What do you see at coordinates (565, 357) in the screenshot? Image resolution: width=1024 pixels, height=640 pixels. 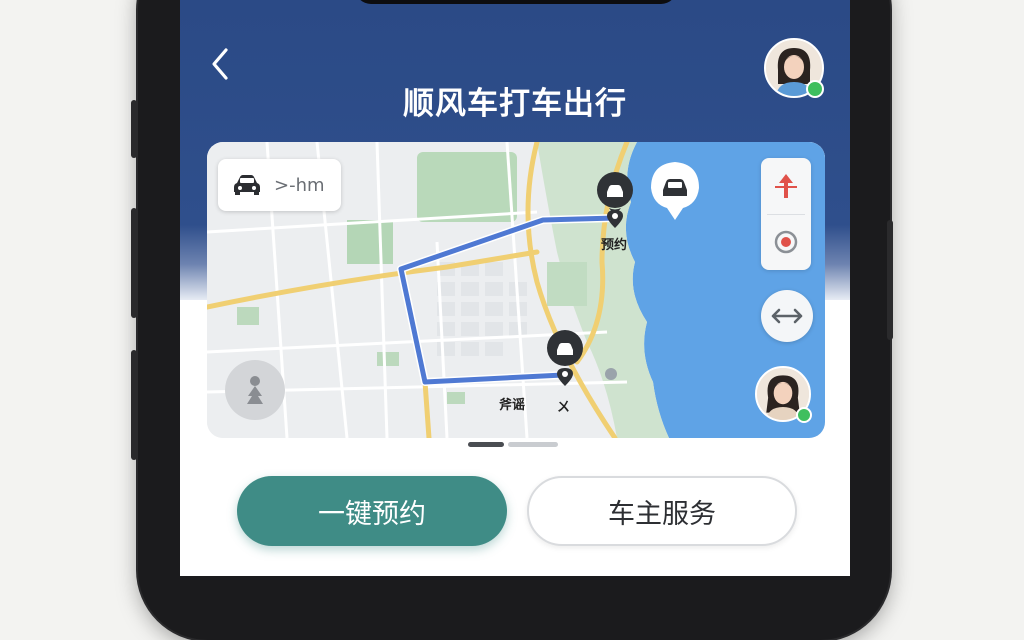 I see `car-start-pin` at bounding box center [565, 357].